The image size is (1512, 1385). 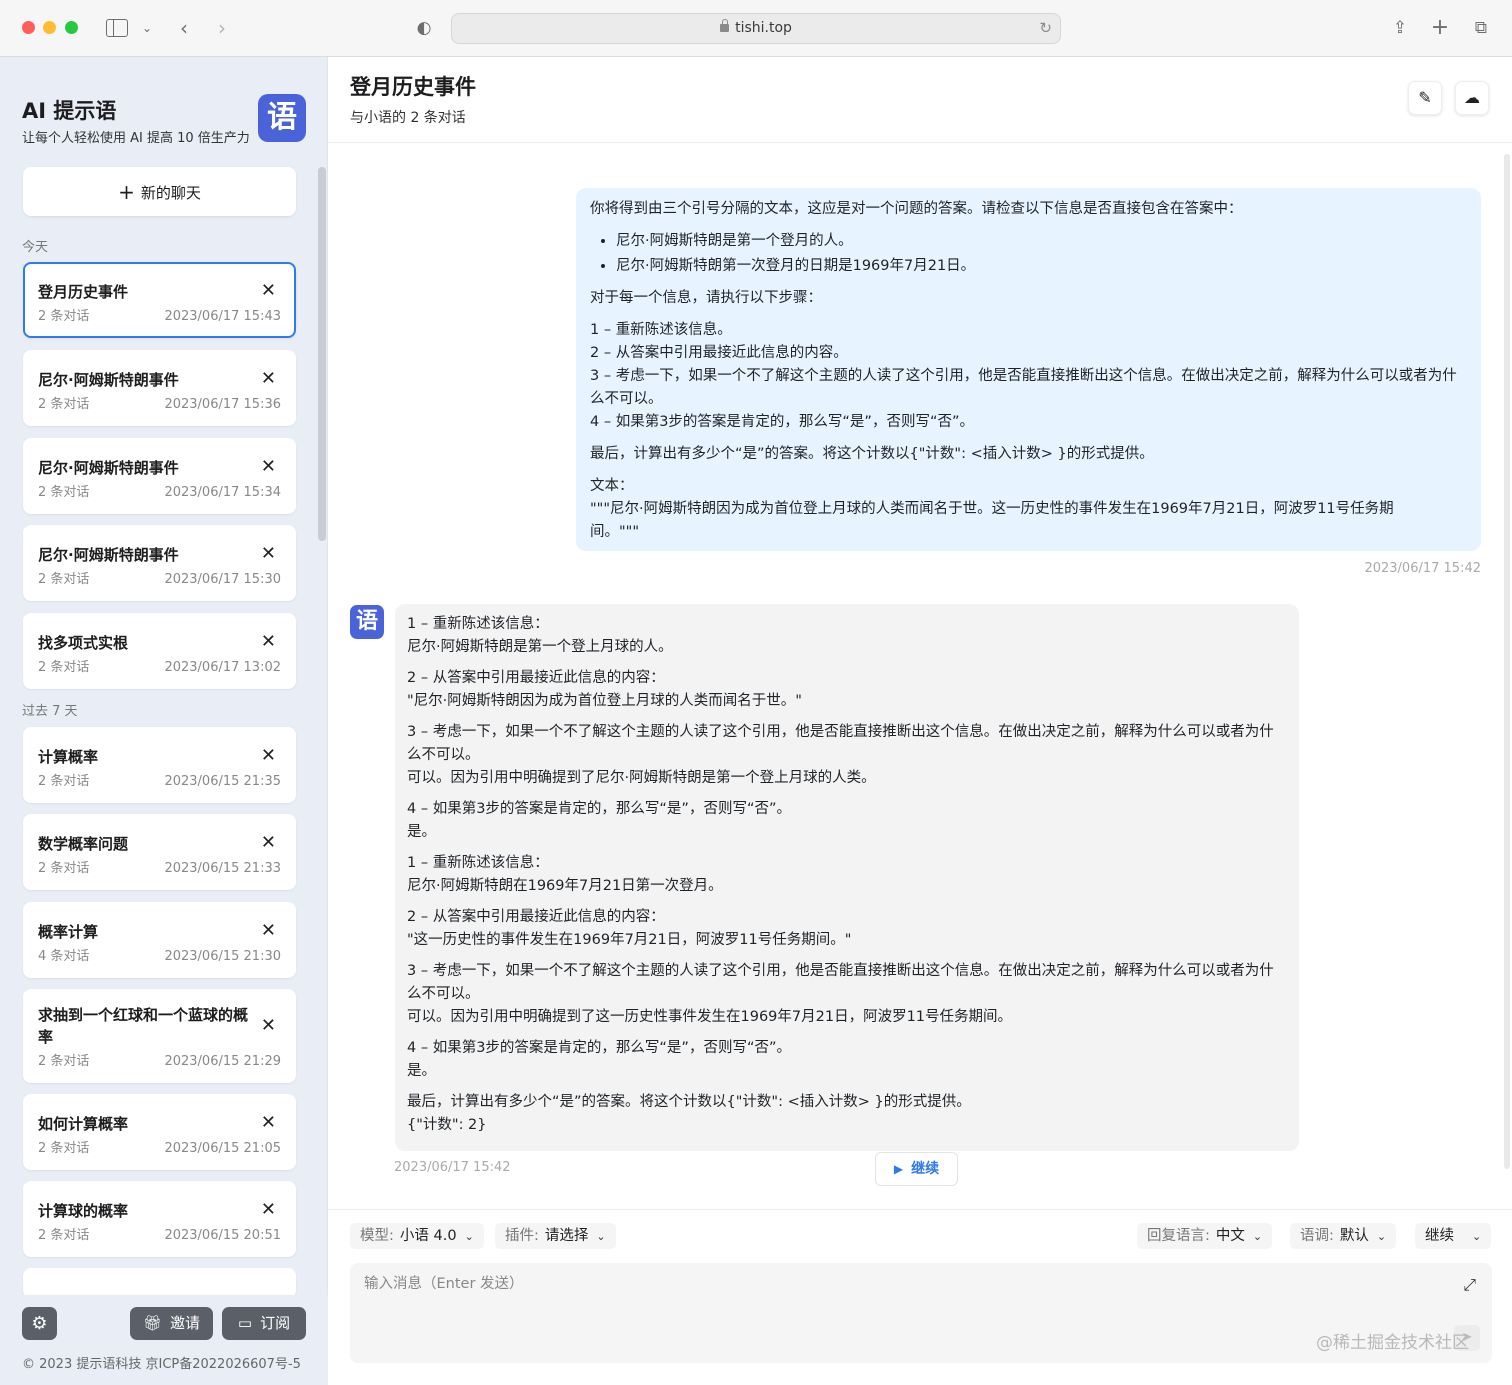 I want to click on edit-title-button: ✎, so click(x=1425, y=98).